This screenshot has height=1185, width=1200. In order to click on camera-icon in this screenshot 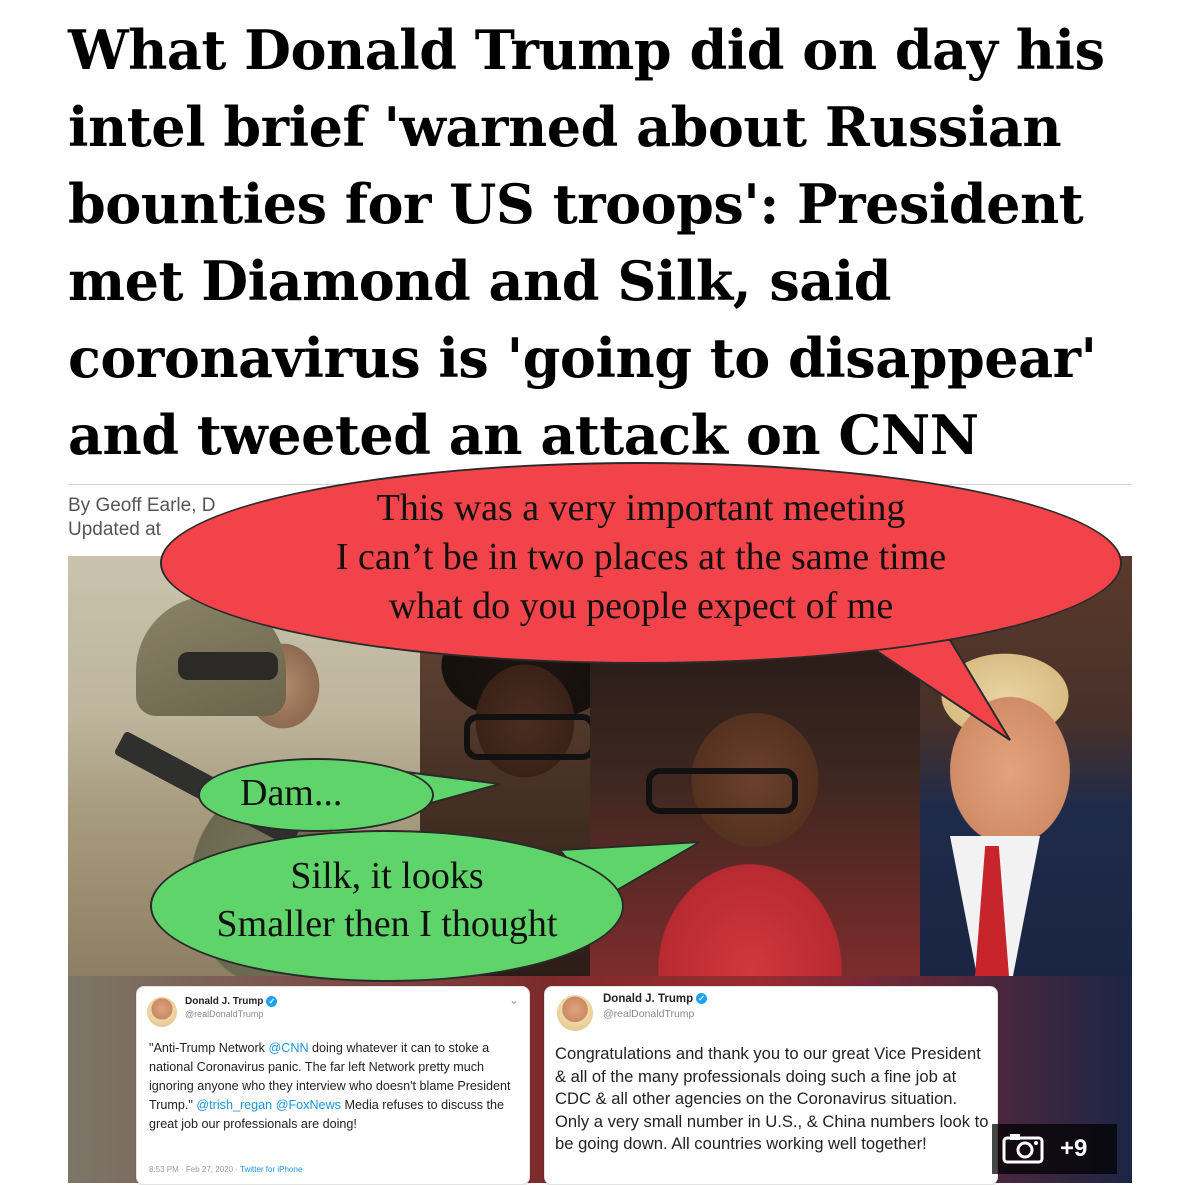, I will do `click(1023, 1149)`.